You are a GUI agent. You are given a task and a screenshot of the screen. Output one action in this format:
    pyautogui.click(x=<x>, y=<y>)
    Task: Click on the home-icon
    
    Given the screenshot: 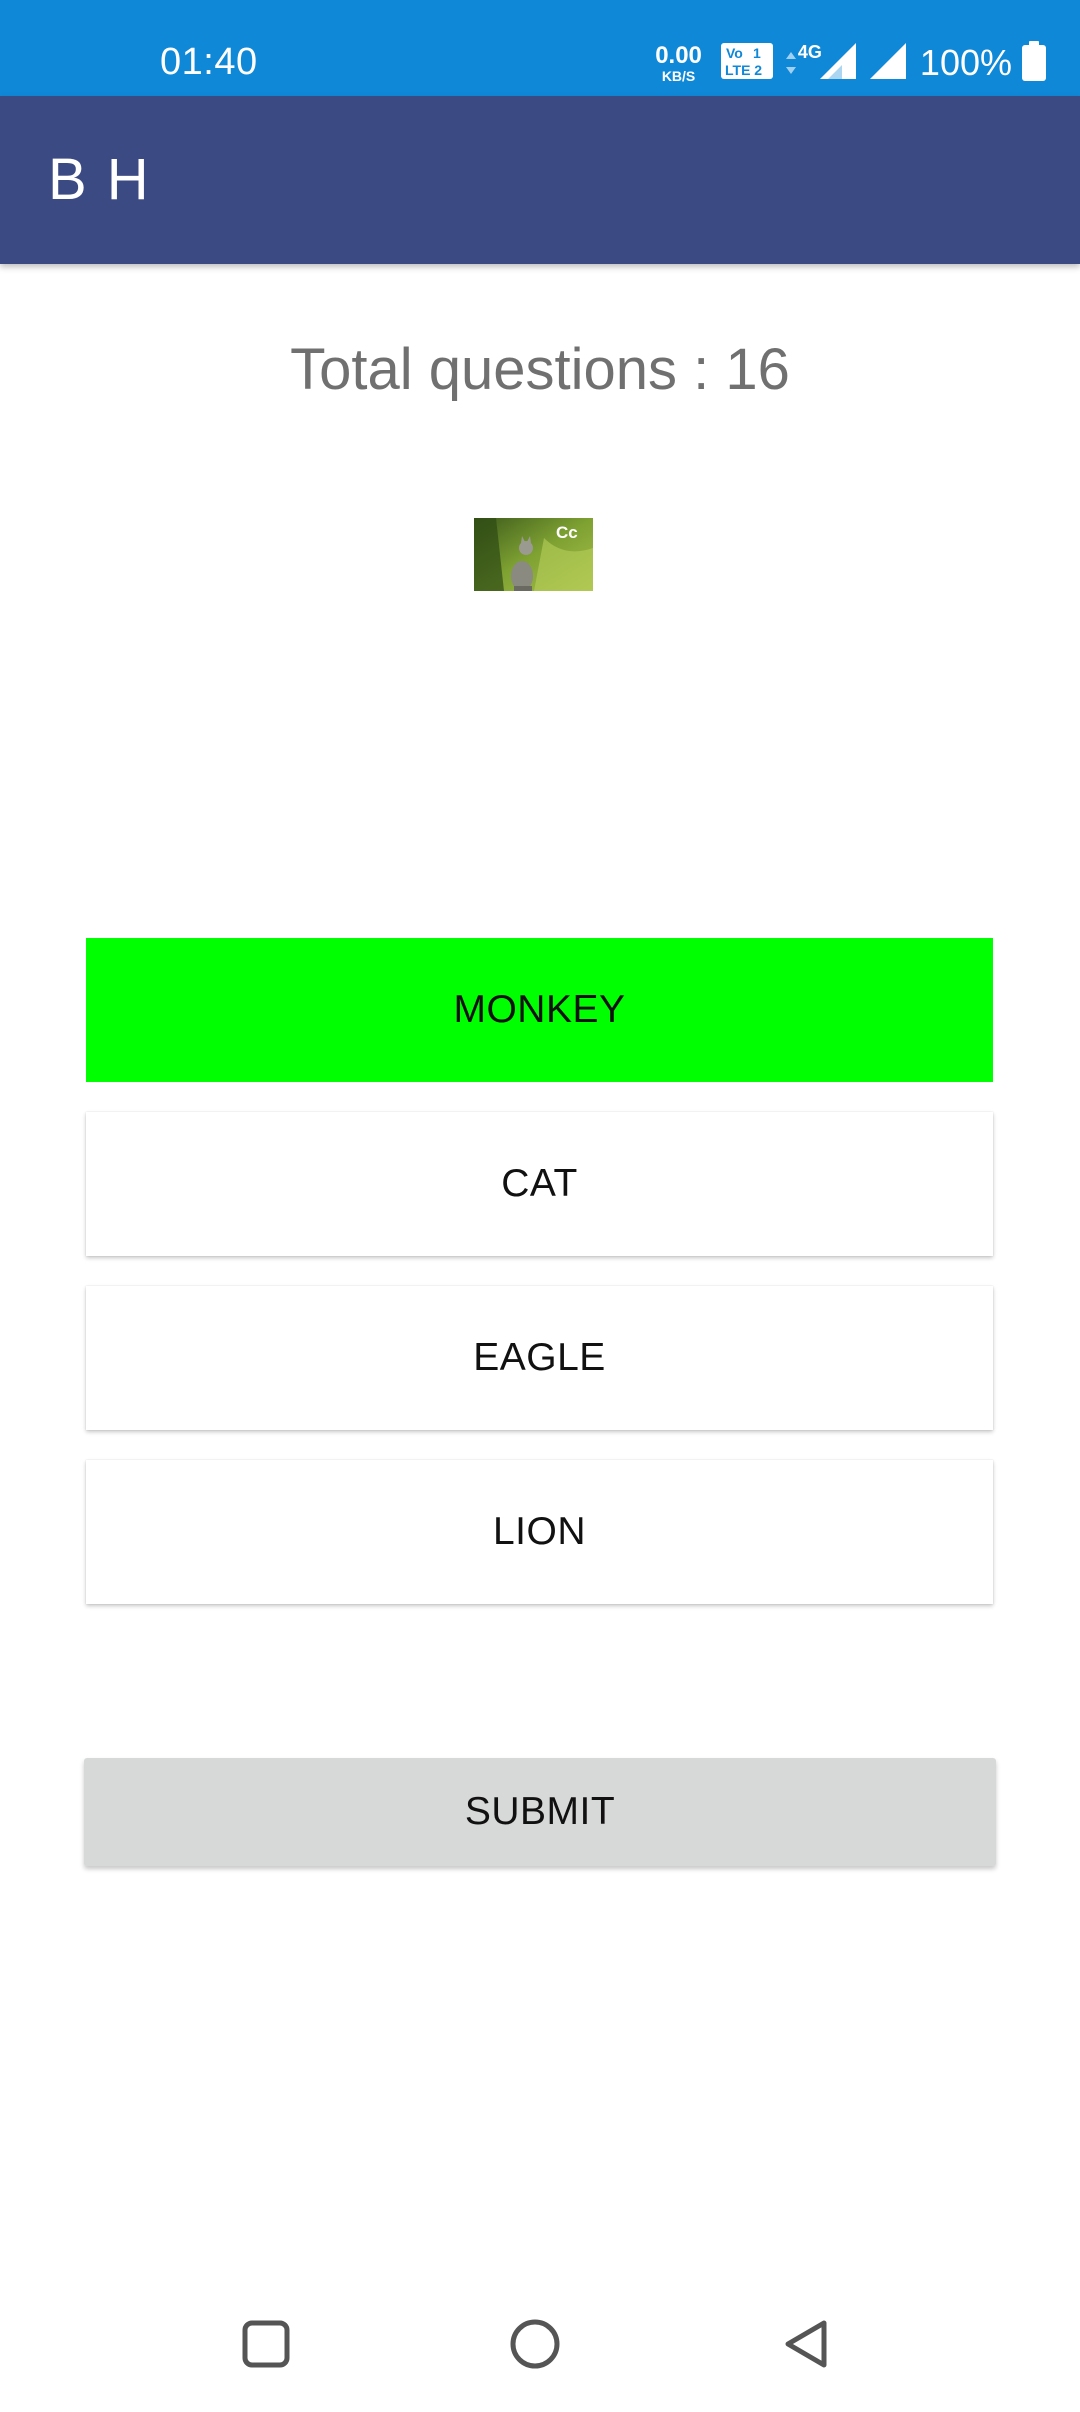 What is the action you would take?
    pyautogui.click(x=535, y=2346)
    